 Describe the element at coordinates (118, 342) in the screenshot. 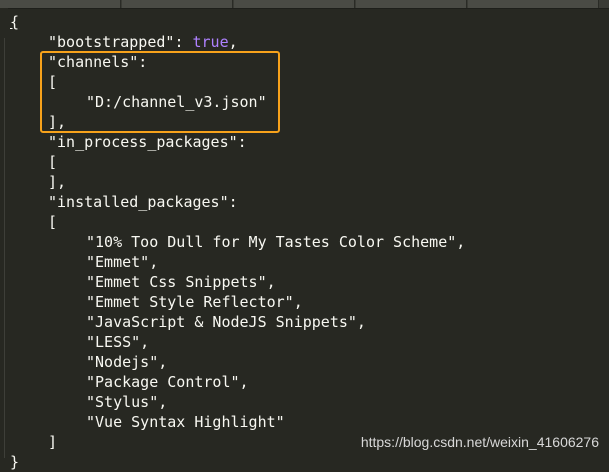

I see `json-string: "LESS",` at that location.